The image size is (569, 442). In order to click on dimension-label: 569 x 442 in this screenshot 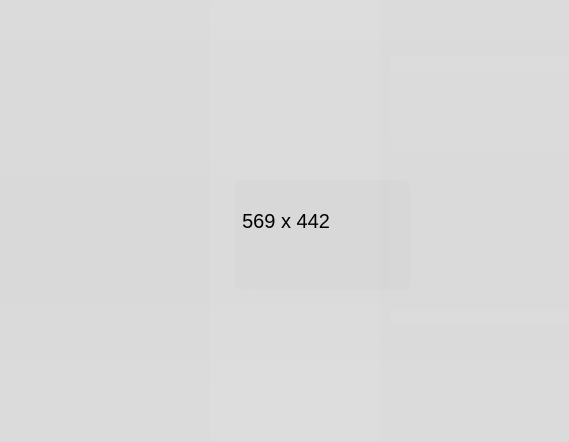, I will do `click(286, 222)`.